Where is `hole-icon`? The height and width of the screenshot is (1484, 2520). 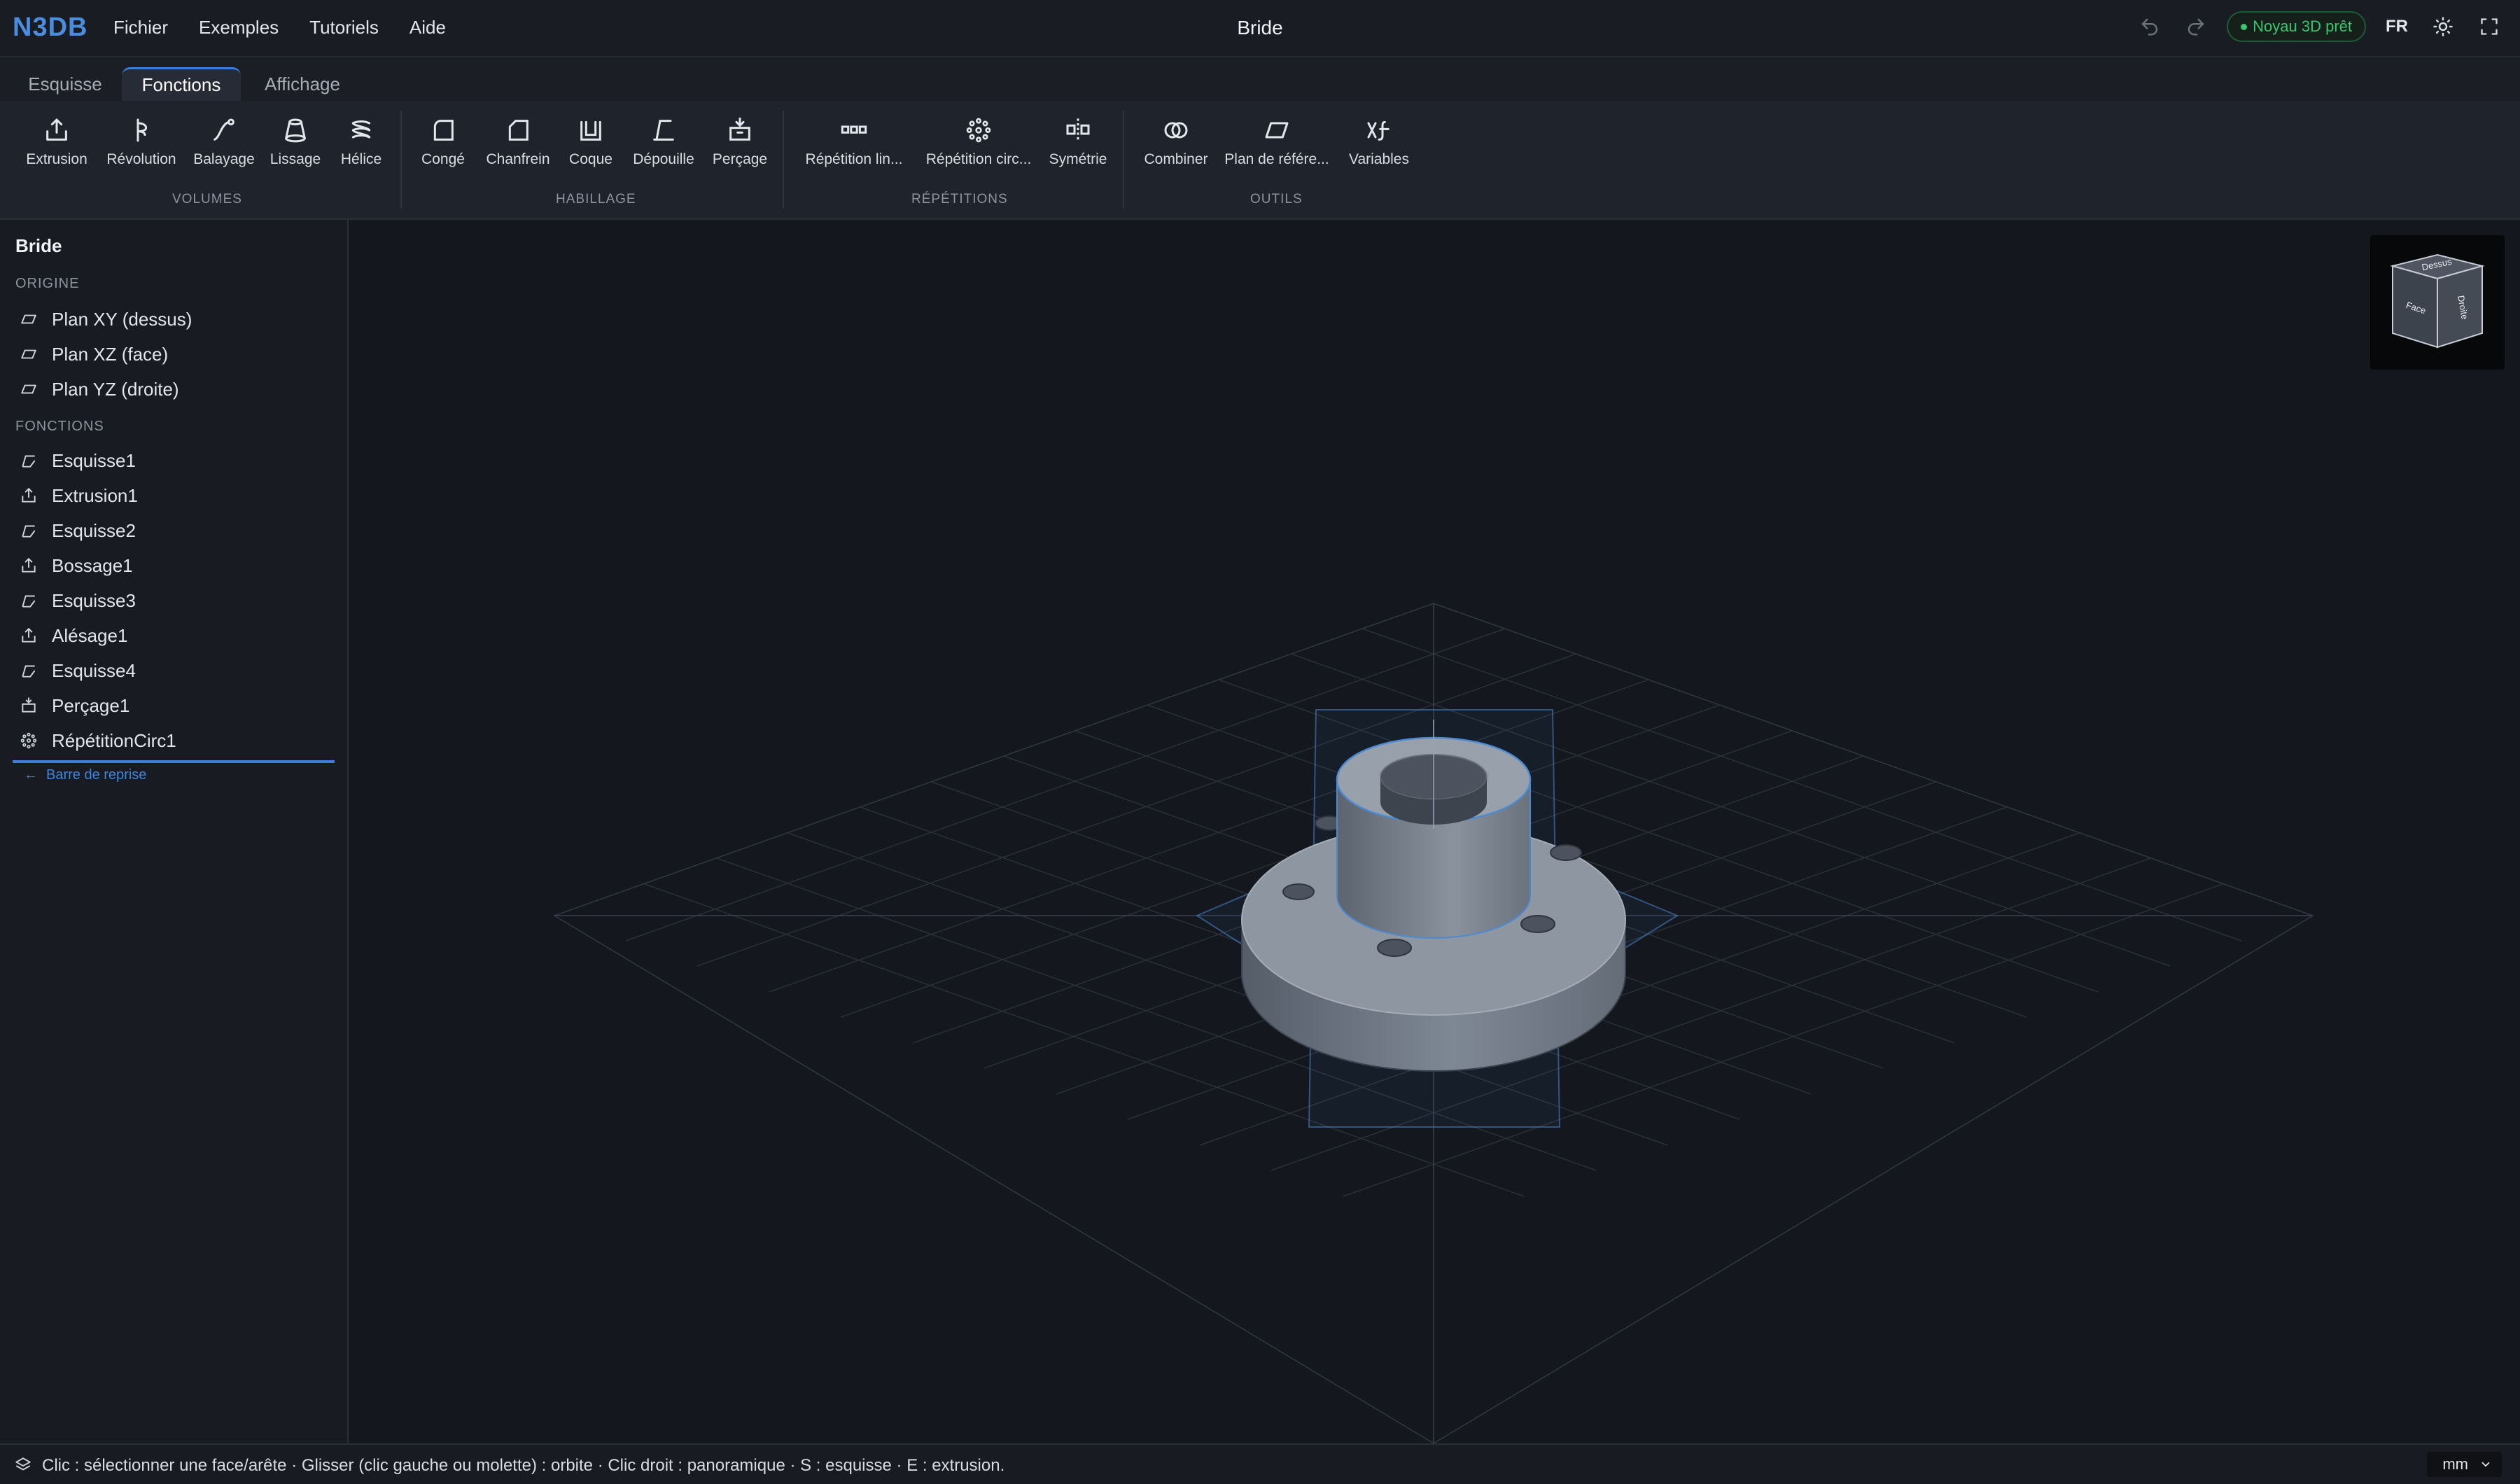 hole-icon is located at coordinates (739, 129).